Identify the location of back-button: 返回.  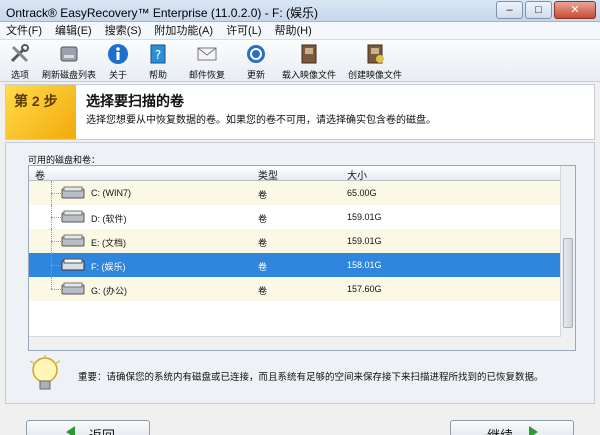
(88, 427).